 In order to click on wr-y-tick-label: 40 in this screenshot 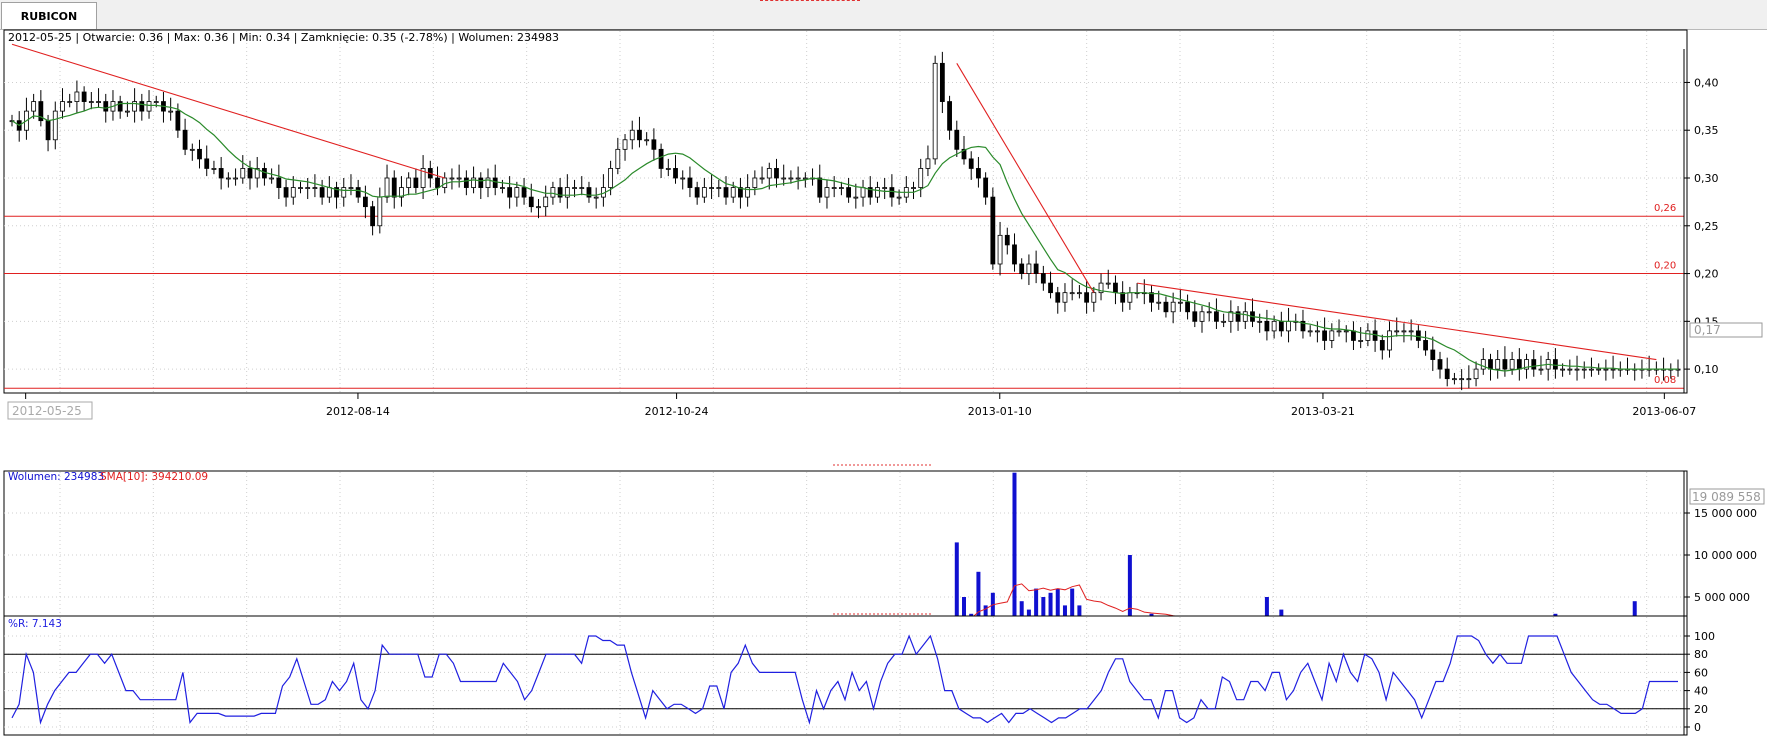, I will do `click(1701, 691)`.